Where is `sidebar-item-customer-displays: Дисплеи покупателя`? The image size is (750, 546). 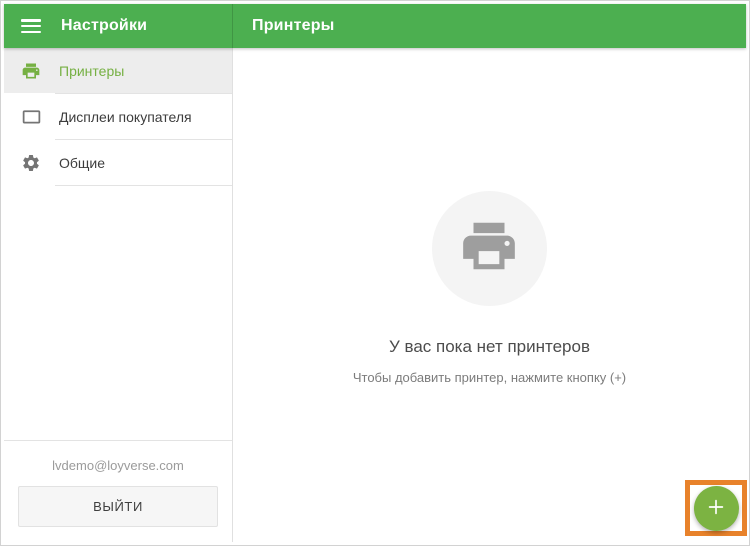 sidebar-item-customer-displays: Дисплеи покупателя is located at coordinates (118, 116).